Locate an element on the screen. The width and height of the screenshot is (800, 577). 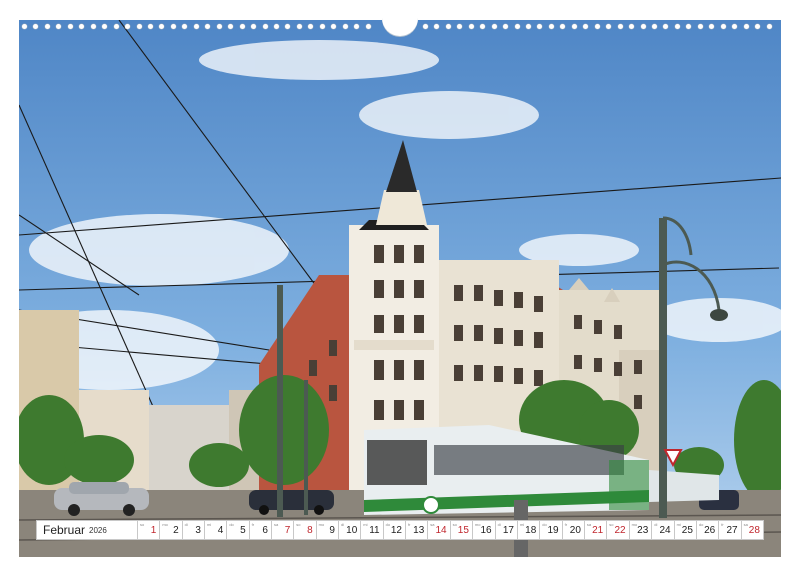
day-cell: mi 18 is located at coordinates (529, 530).